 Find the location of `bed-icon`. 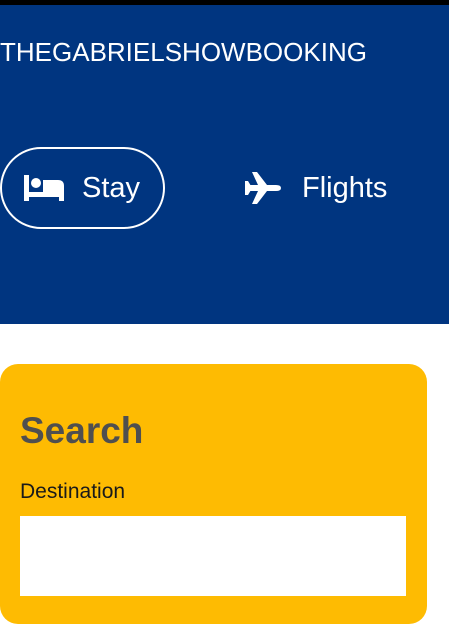

bed-icon is located at coordinates (44, 188).